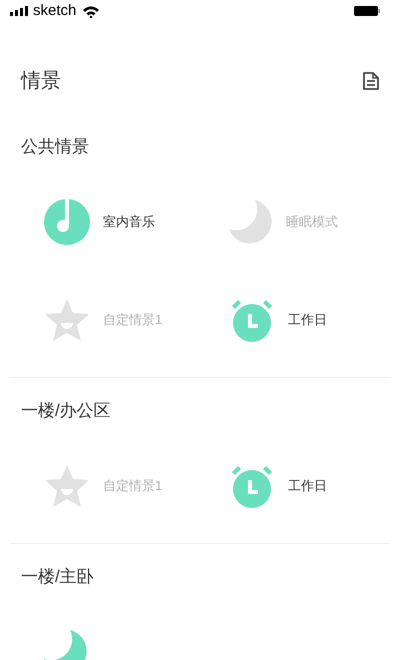 Image resolution: width=400 pixels, height=660 pixels. Describe the element at coordinates (19, 11) in the screenshot. I see `signal-icon` at that location.